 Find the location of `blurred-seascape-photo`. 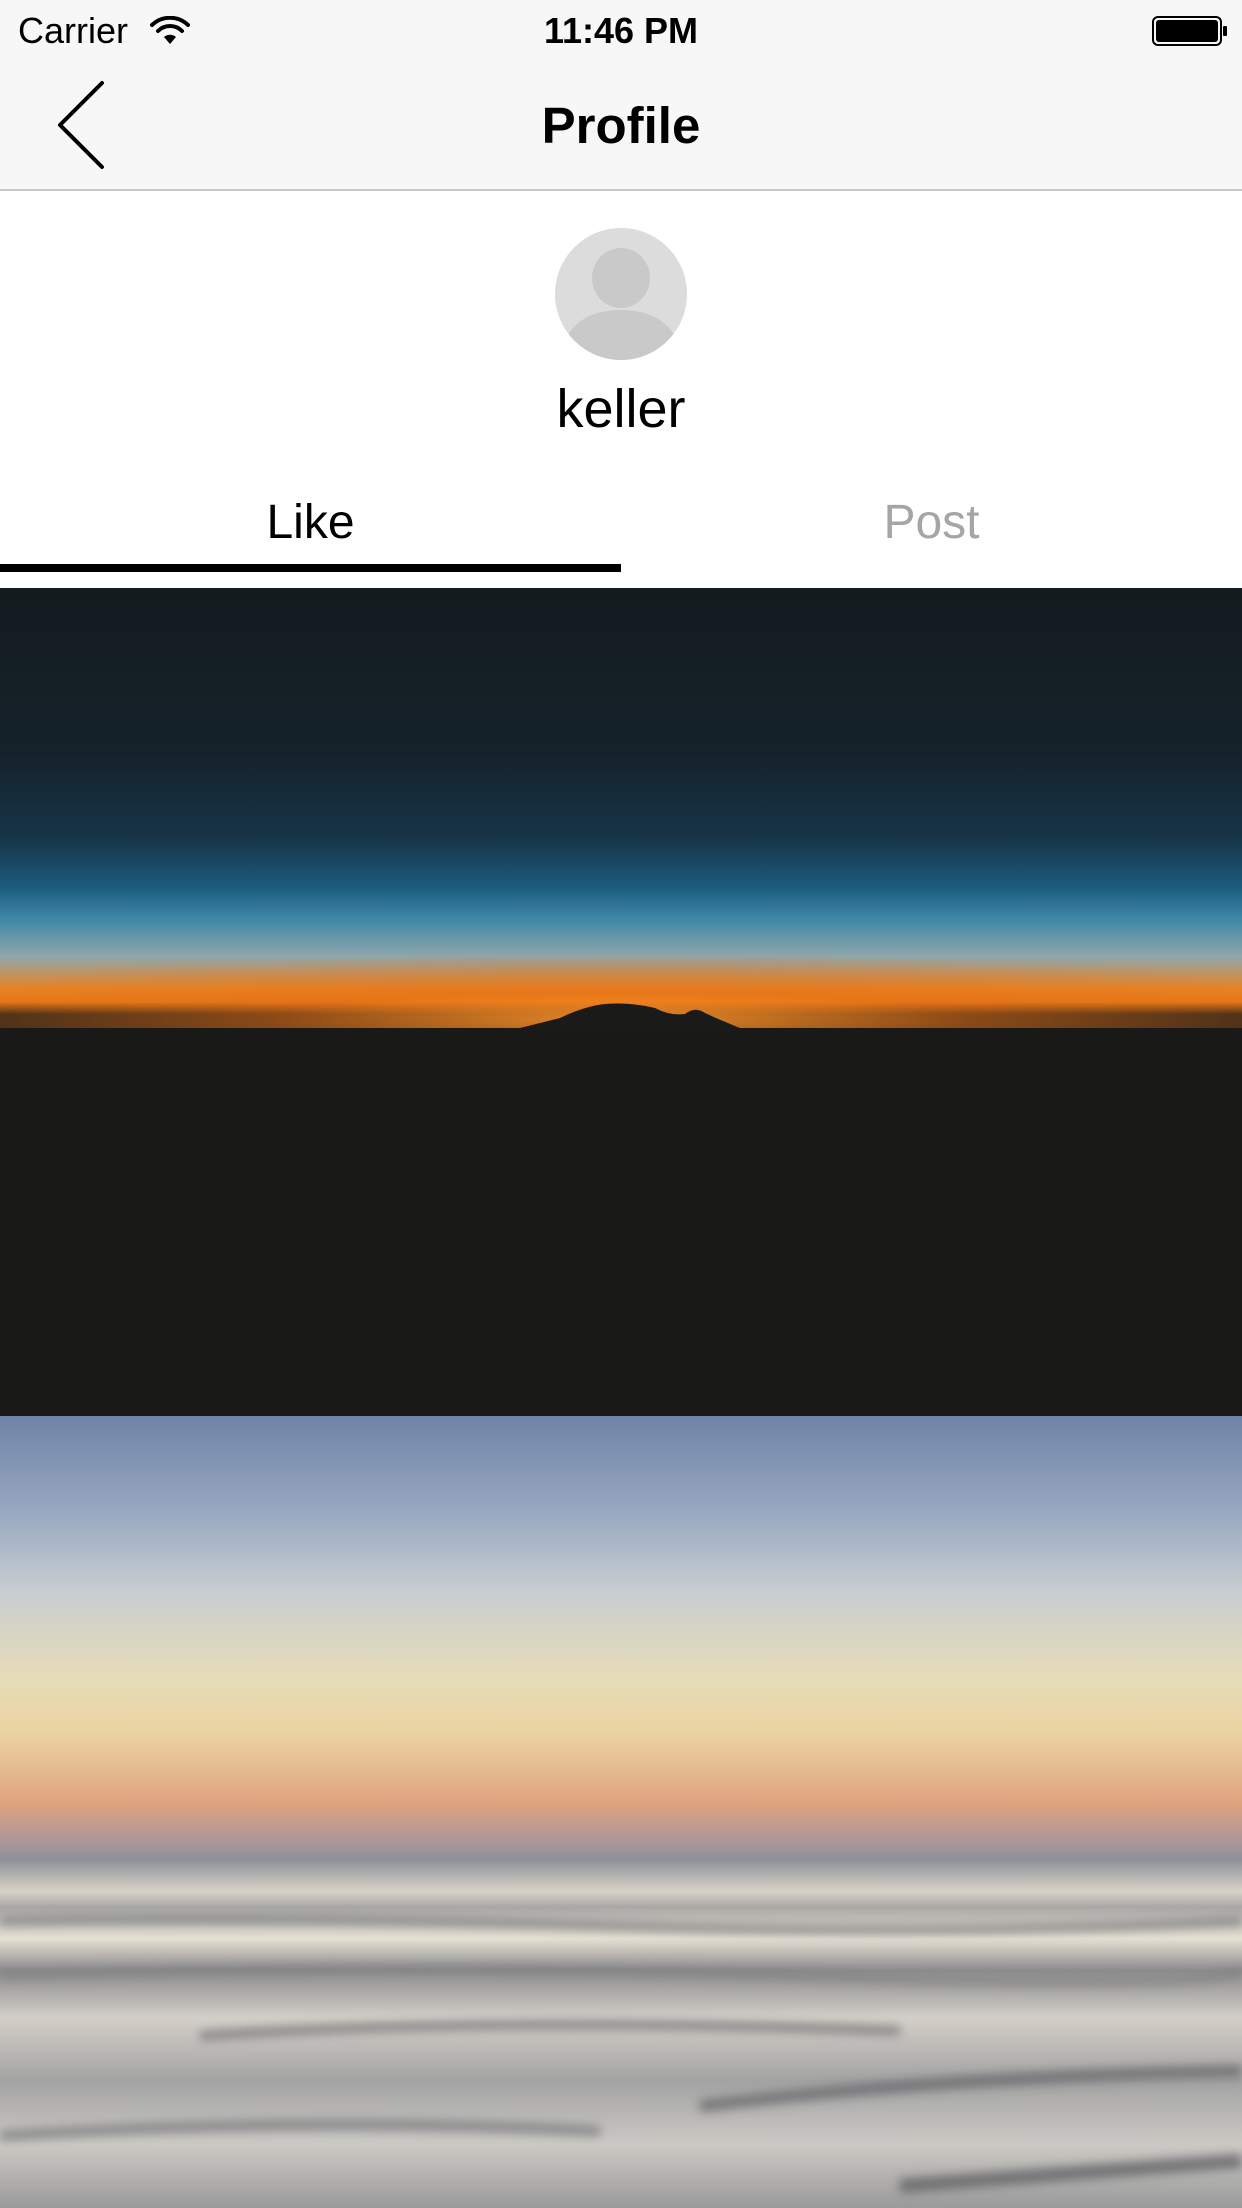

blurred-seascape-photo is located at coordinates (621, 2054).